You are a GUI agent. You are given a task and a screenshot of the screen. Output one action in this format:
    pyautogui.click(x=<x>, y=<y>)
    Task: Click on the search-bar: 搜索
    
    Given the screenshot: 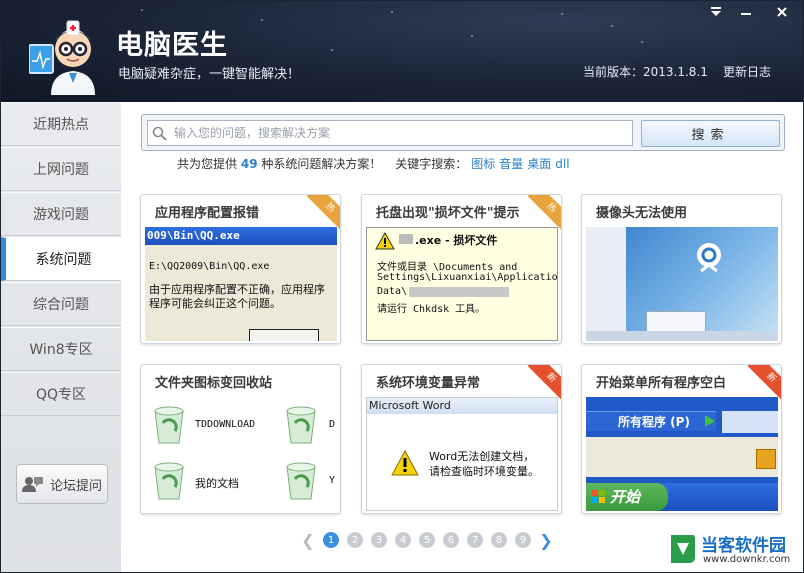 What is the action you would take?
    pyautogui.click(x=463, y=132)
    